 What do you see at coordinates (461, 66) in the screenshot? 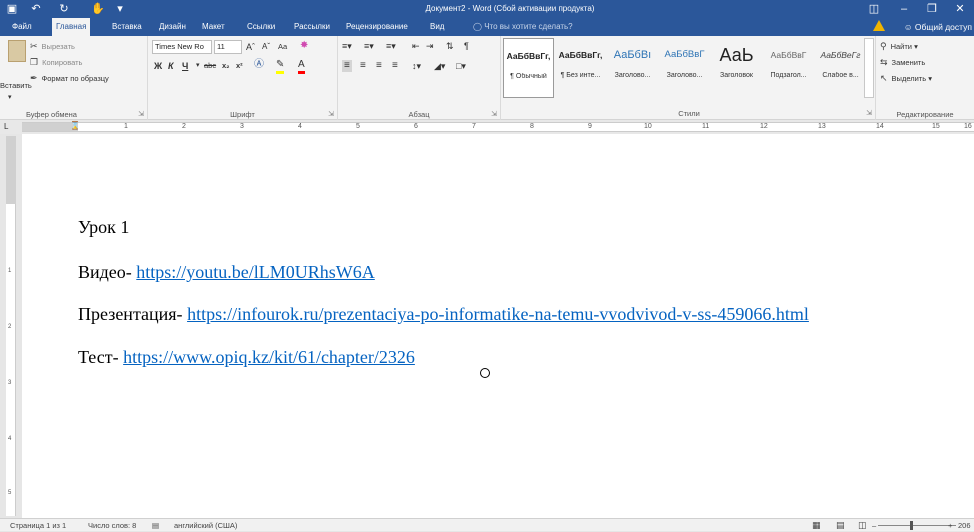
I see `borders-icon: □▾` at bounding box center [461, 66].